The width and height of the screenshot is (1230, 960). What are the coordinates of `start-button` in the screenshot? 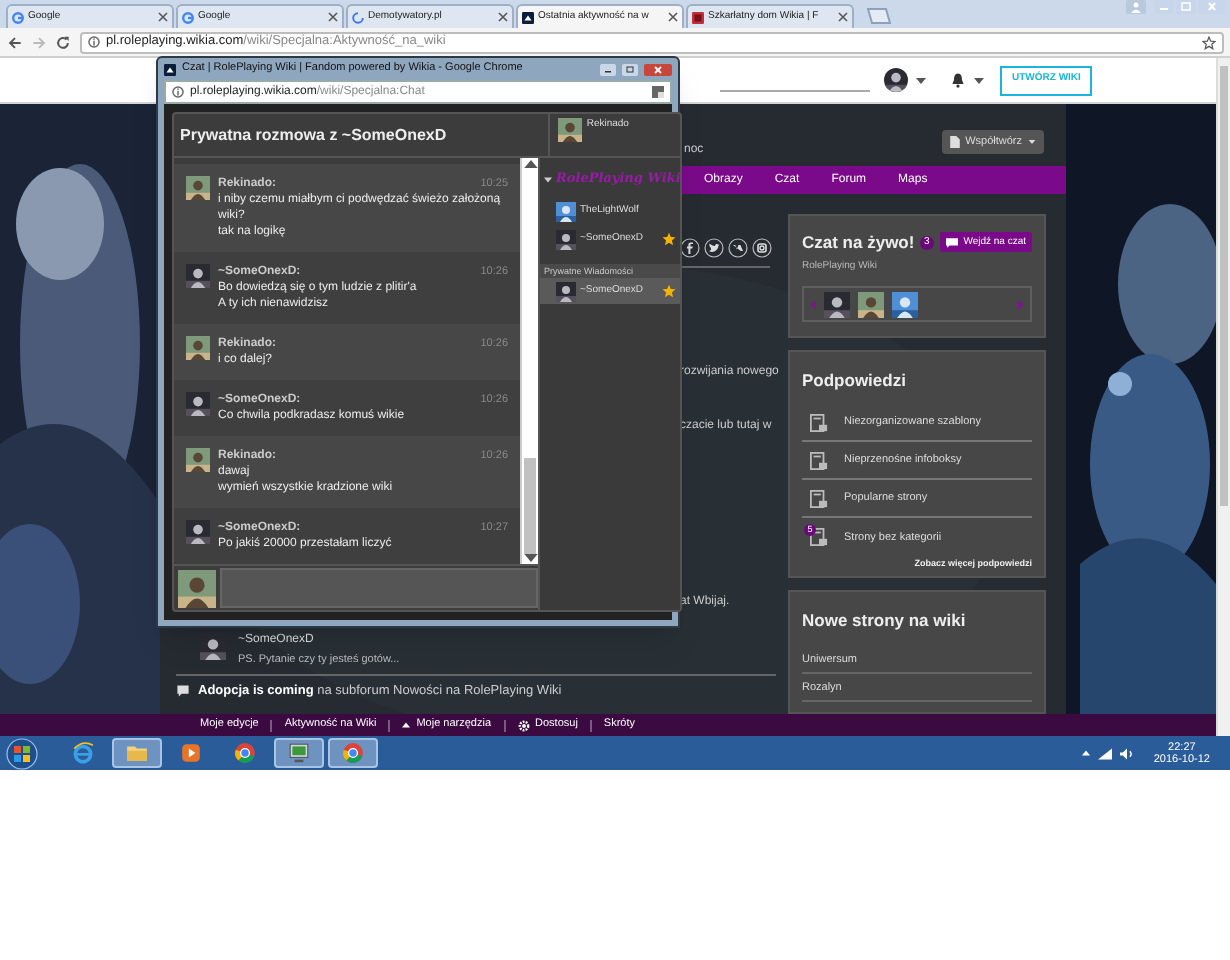 It's located at (22, 753).